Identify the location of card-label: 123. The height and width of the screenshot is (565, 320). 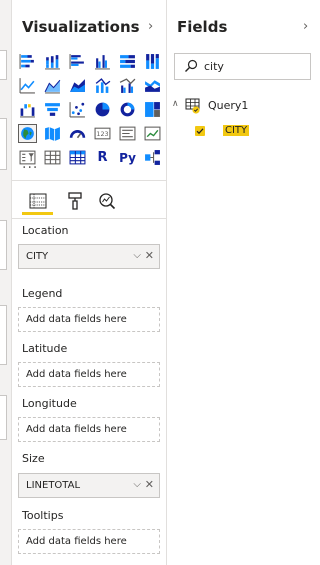
(102, 134).